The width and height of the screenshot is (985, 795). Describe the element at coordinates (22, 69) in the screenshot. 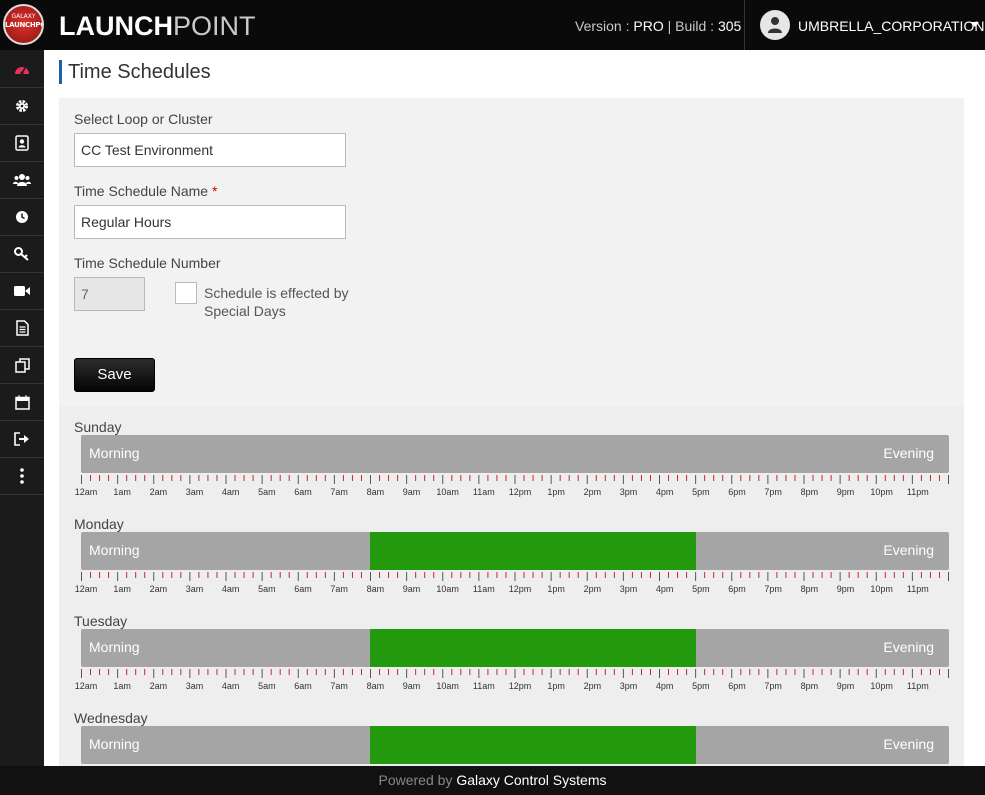

I see `sidebar-item-dashboard` at that location.